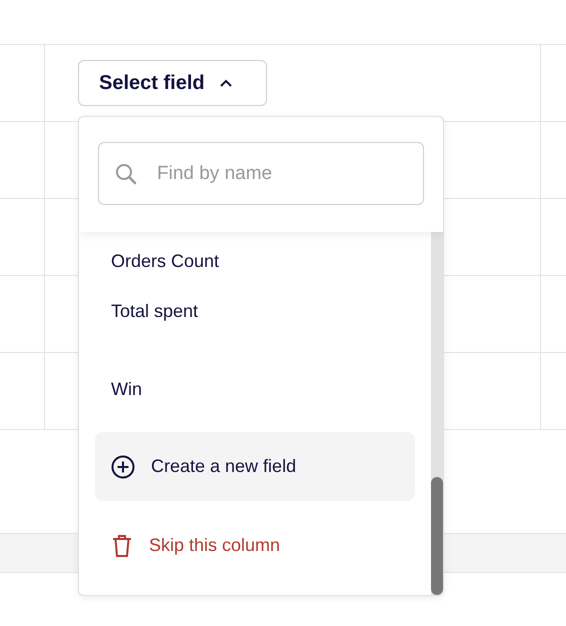 This screenshot has height=626, width=566. I want to click on select-field-dropdown: Select field, so click(172, 83).